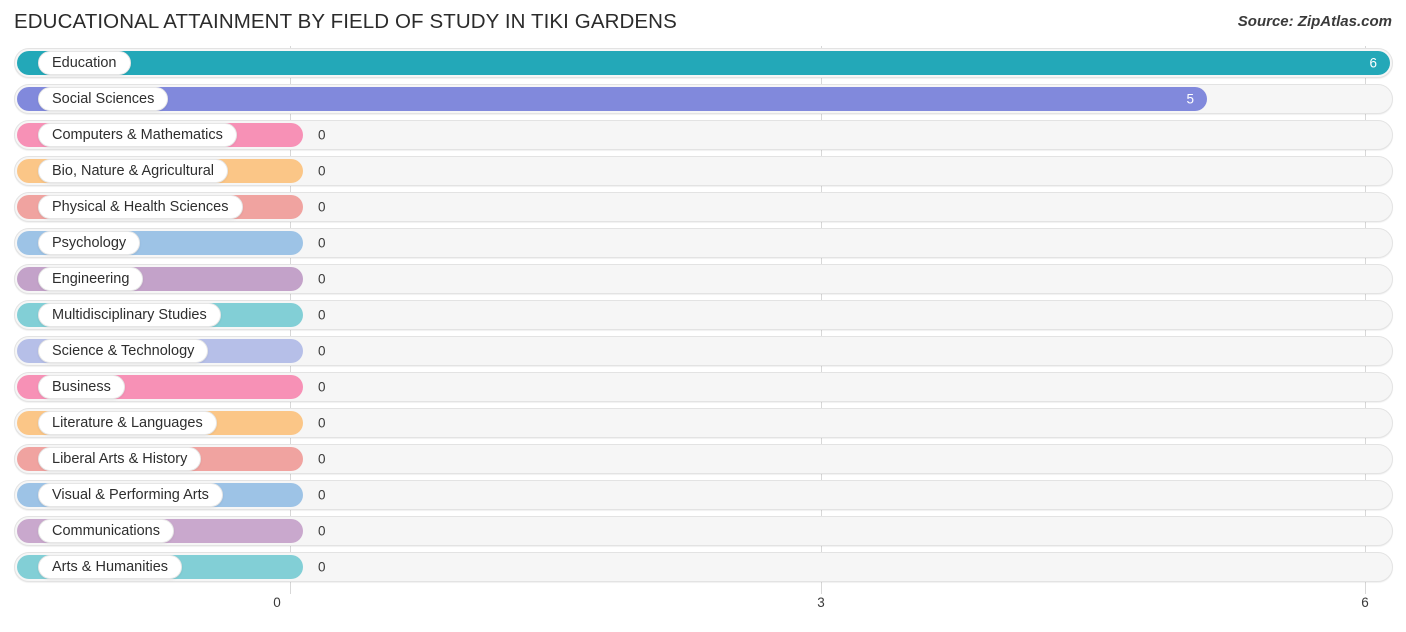 The image size is (1406, 632). What do you see at coordinates (703, 459) in the screenshot?
I see `chart-row: 0 Liberal Arts & History` at bounding box center [703, 459].